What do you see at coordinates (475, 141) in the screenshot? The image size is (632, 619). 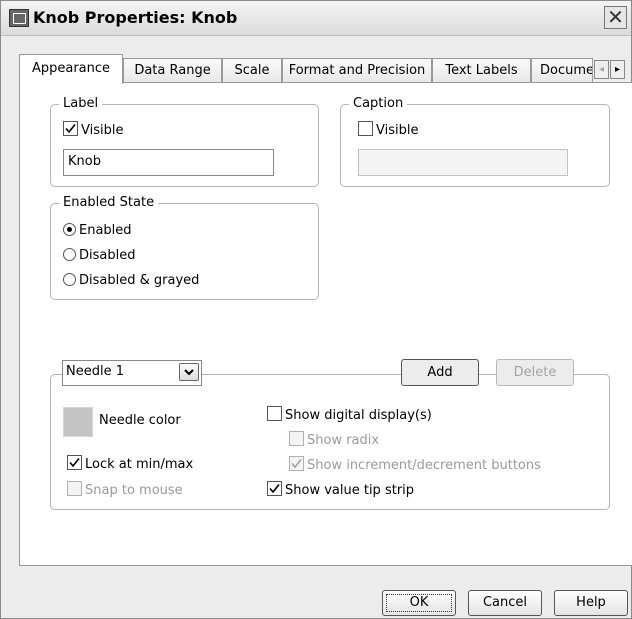 I see `caption-group: Caption Visible` at bounding box center [475, 141].